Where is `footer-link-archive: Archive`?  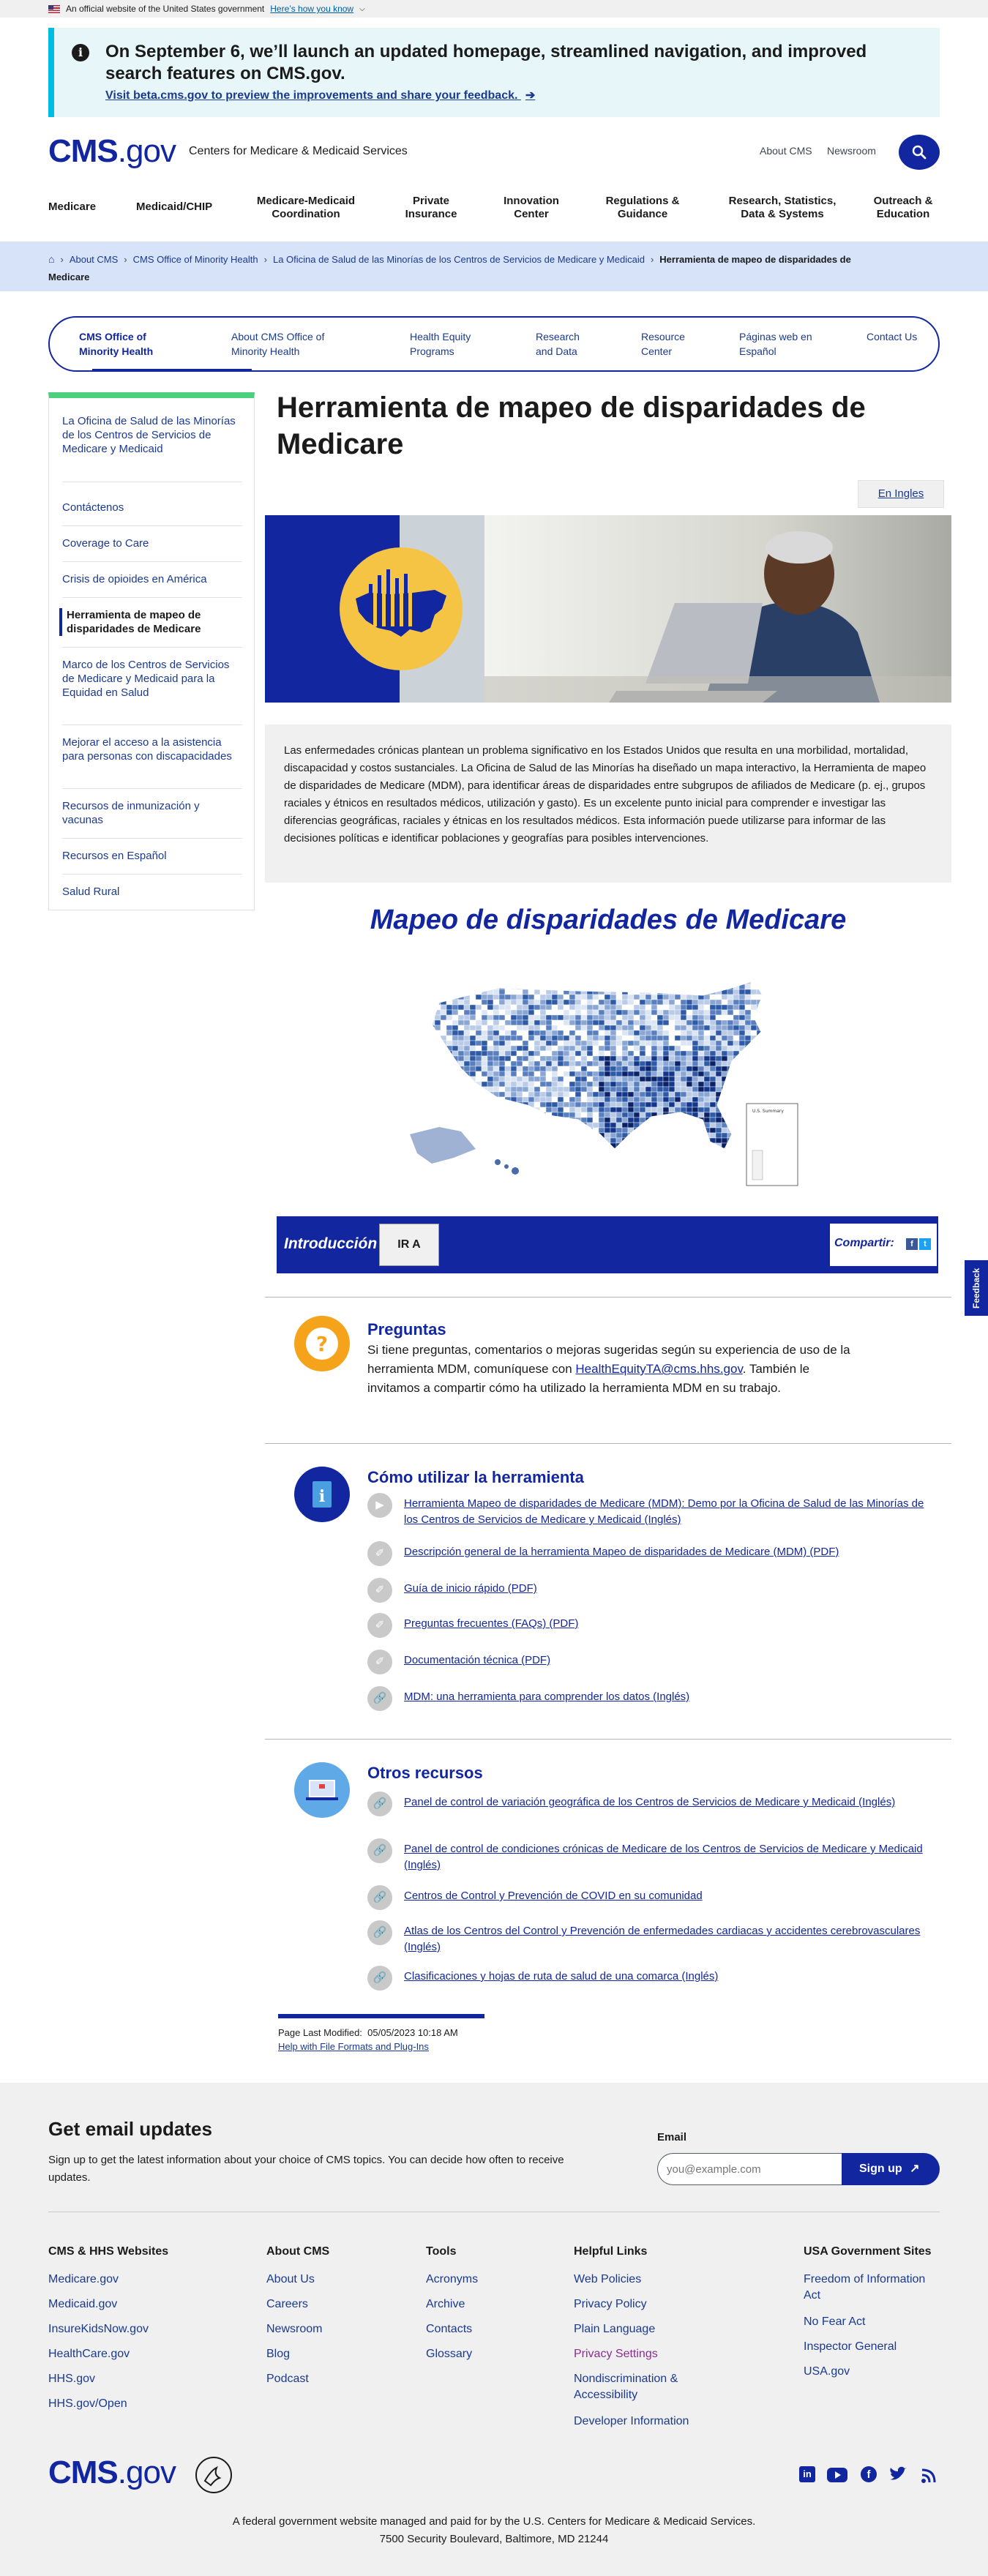
footer-link-archive: Archive is located at coordinates (445, 2304).